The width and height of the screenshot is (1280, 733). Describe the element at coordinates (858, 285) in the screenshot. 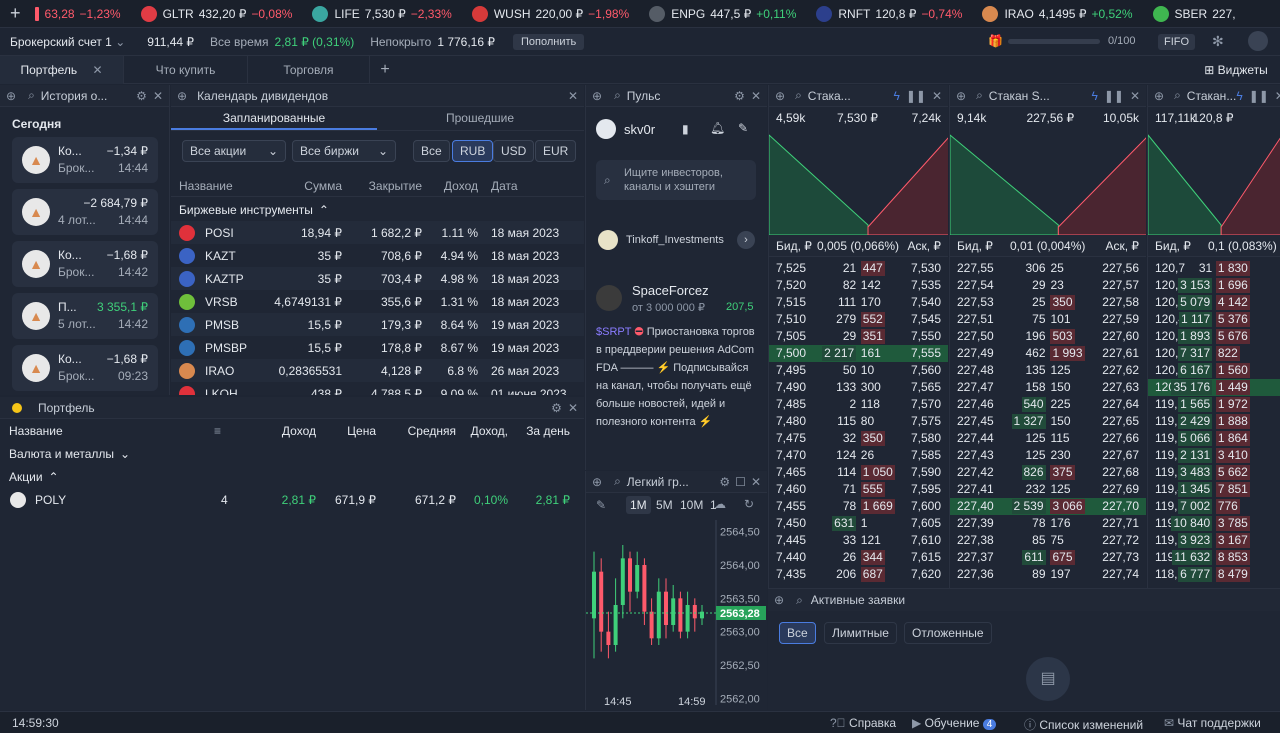

I see `orderbook-row: 7,520 82 142 7,535` at that location.